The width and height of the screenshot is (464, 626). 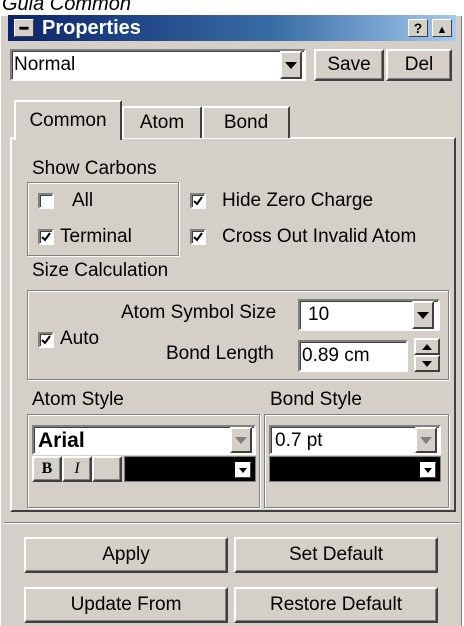 I want to click on atom-font-value: Arial, so click(x=61, y=440).